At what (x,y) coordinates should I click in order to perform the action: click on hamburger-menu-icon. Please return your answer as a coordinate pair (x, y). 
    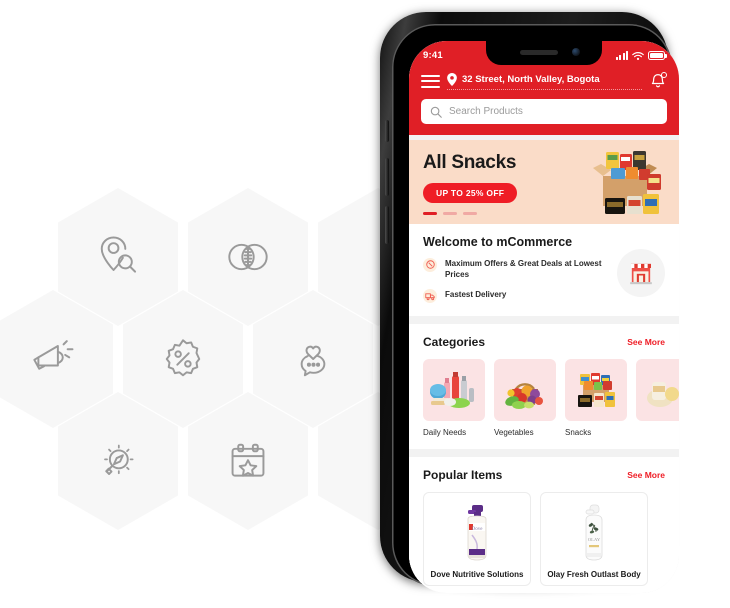
    Looking at the image, I should click on (430, 81).